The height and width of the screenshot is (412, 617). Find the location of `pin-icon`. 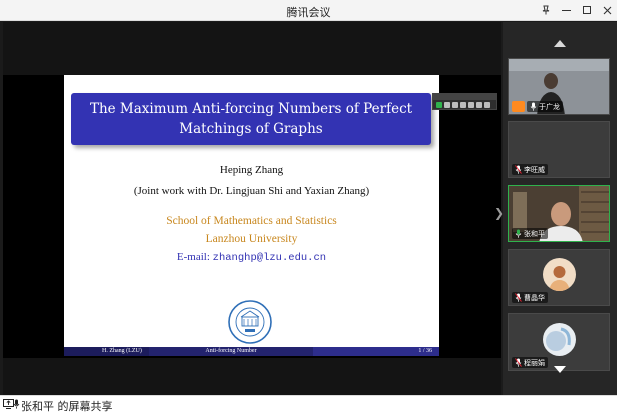

pin-icon is located at coordinates (546, 10).